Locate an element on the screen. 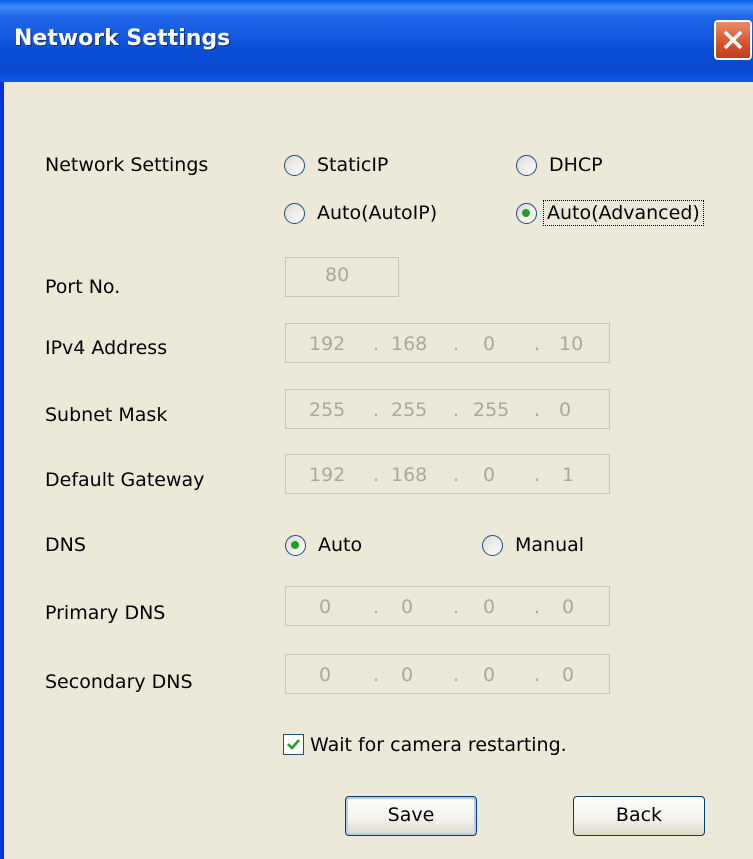 The image size is (753, 859). wait-restart-checkbox is located at coordinates (293, 744).